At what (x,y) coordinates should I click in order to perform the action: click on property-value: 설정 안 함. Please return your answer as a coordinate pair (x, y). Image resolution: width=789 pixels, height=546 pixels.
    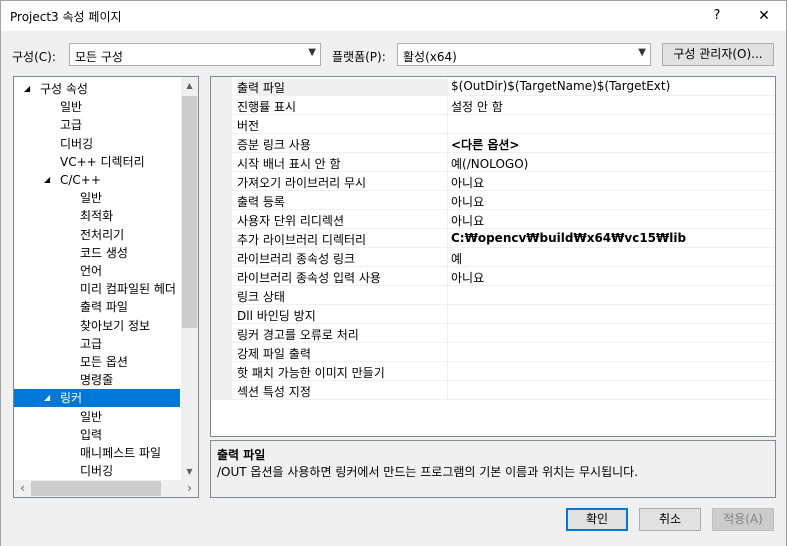
    Looking at the image, I should click on (477, 106).